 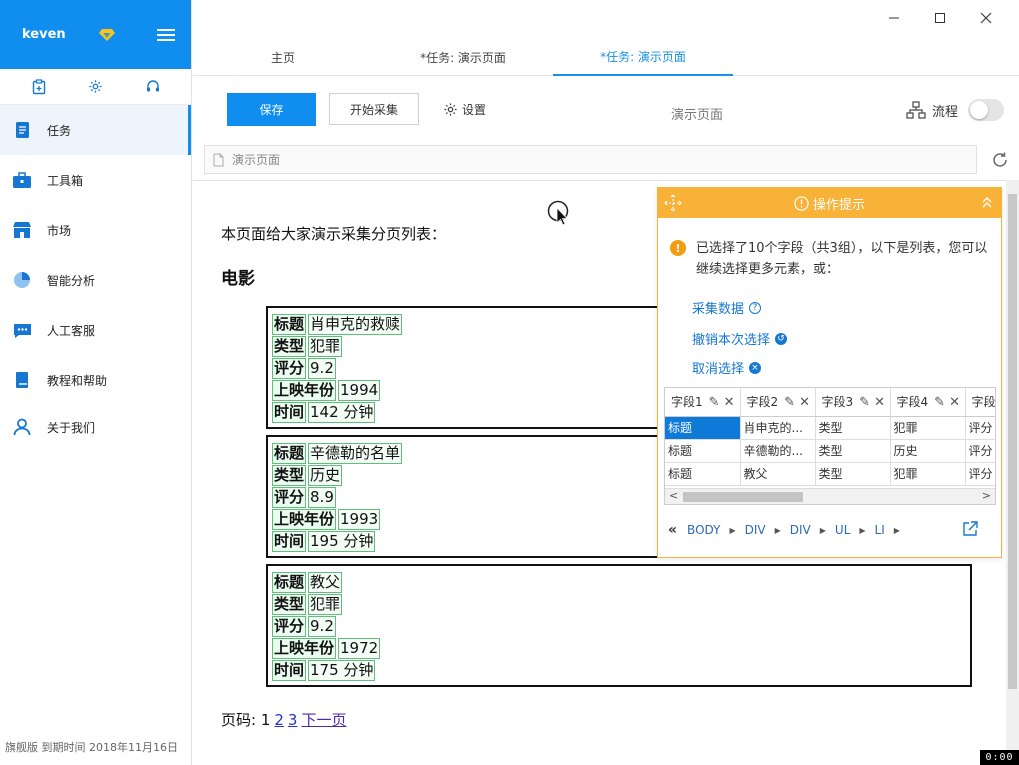 What do you see at coordinates (153, 87) in the screenshot?
I see `headset-icon` at bounding box center [153, 87].